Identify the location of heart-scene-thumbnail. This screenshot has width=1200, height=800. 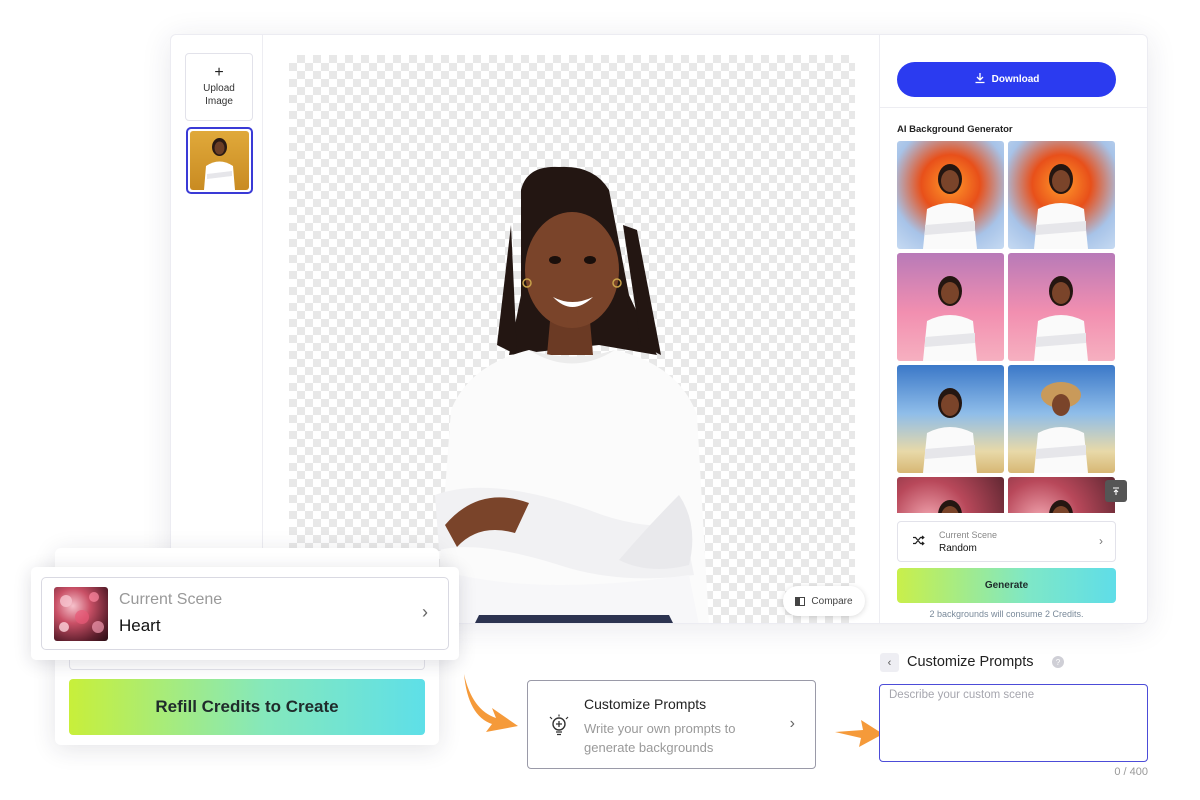
(81, 614).